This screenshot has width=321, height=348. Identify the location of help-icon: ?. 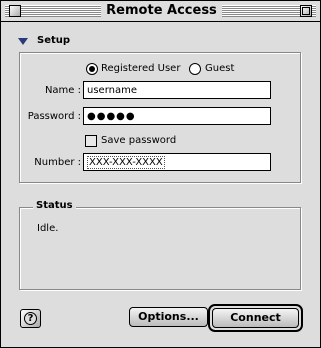
(30, 318).